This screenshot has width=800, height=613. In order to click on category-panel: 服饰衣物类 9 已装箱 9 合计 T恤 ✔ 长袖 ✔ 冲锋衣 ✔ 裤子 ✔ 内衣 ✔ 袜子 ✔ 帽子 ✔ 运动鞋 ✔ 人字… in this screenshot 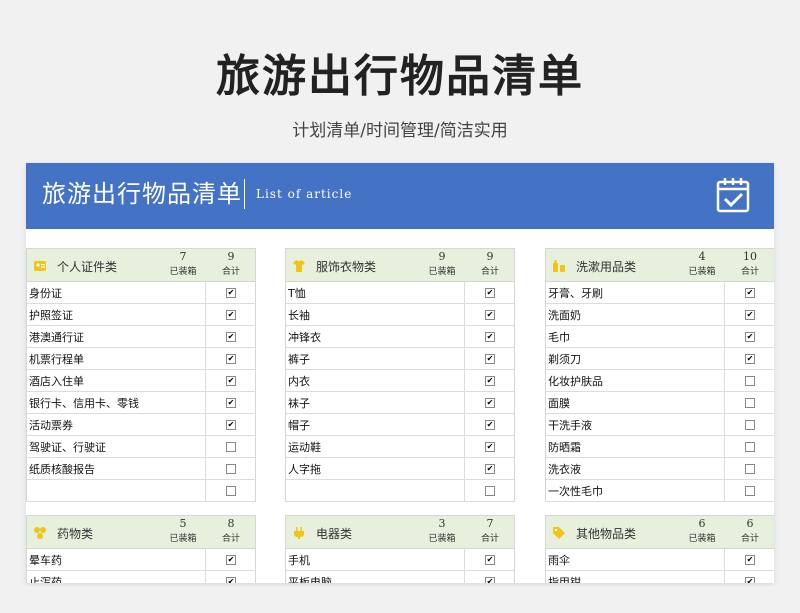, I will do `click(400, 375)`.